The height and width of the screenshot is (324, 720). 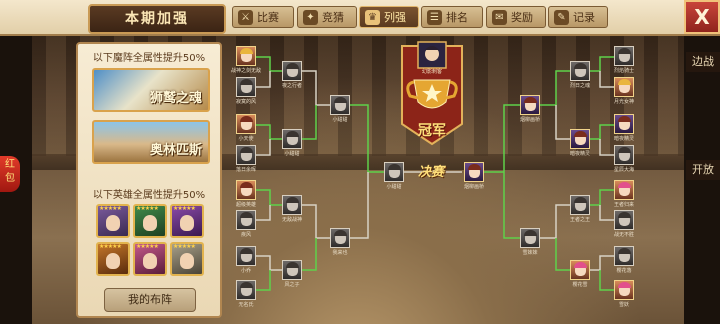 I want to click on player-name: 我来也, so click(x=340, y=253).